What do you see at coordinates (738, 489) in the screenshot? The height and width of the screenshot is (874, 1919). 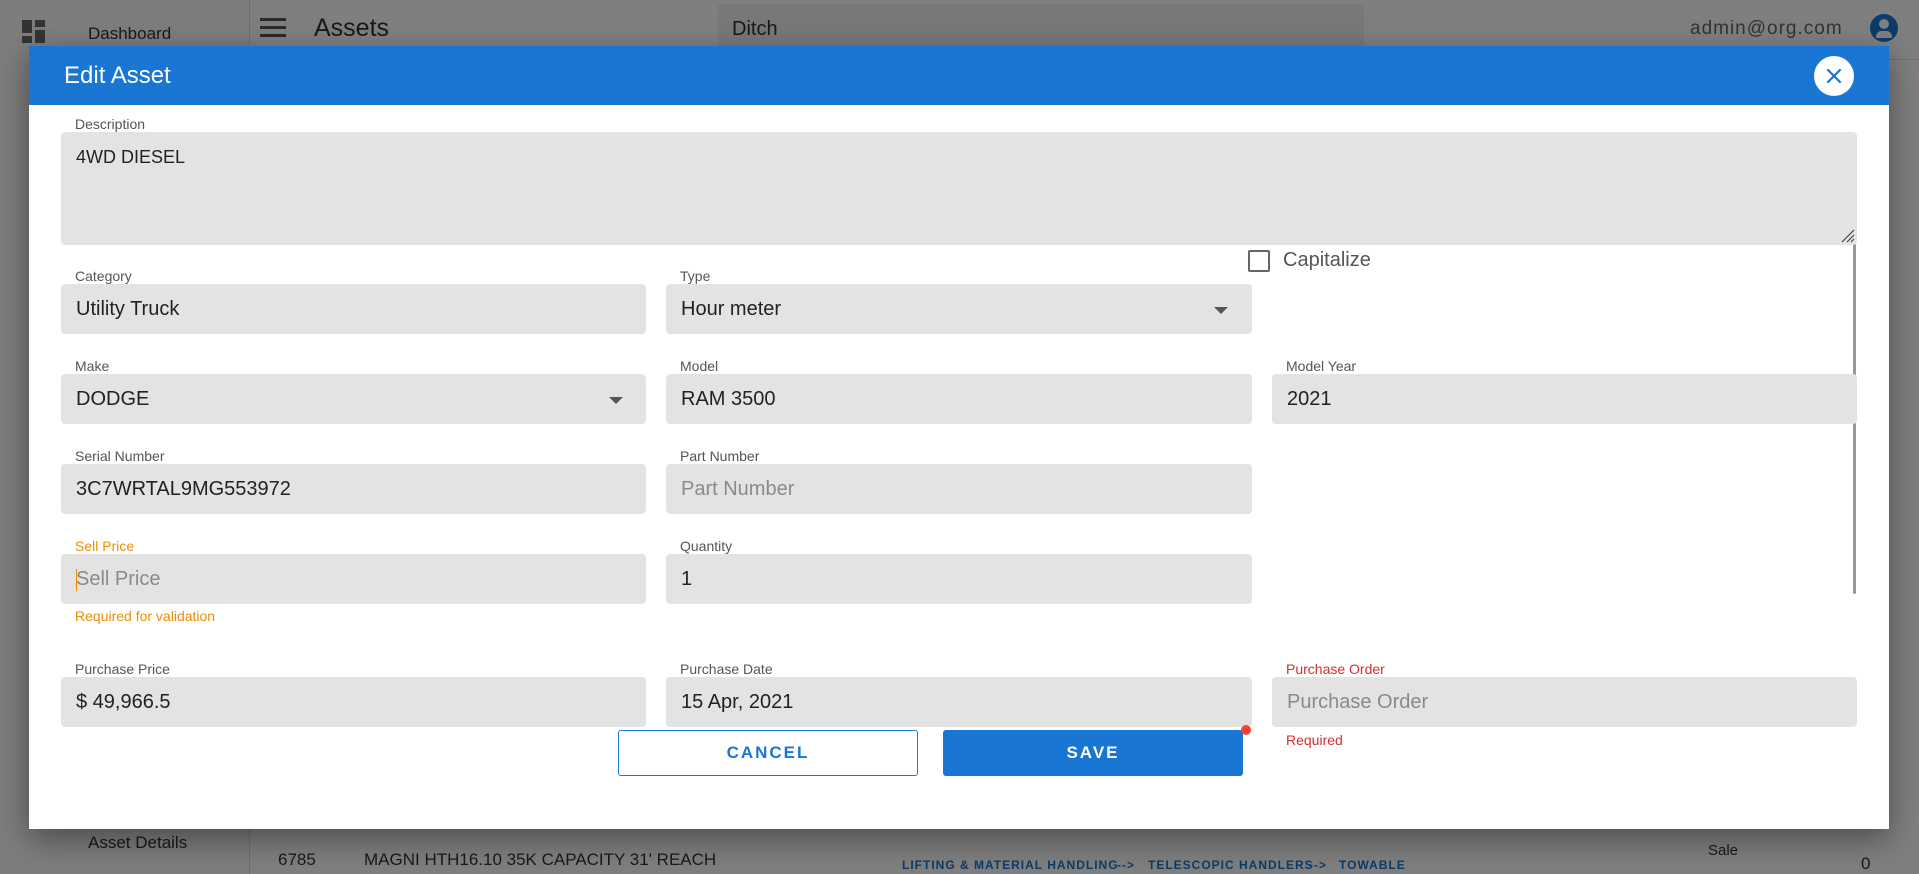 I see `part-number-placeholder: Part Number` at bounding box center [738, 489].